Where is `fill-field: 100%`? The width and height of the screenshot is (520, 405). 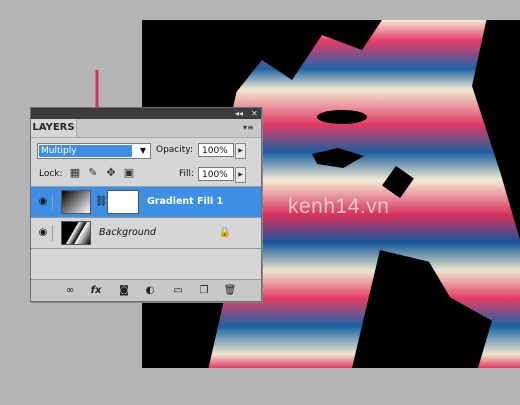 fill-field: 100% is located at coordinates (216, 174).